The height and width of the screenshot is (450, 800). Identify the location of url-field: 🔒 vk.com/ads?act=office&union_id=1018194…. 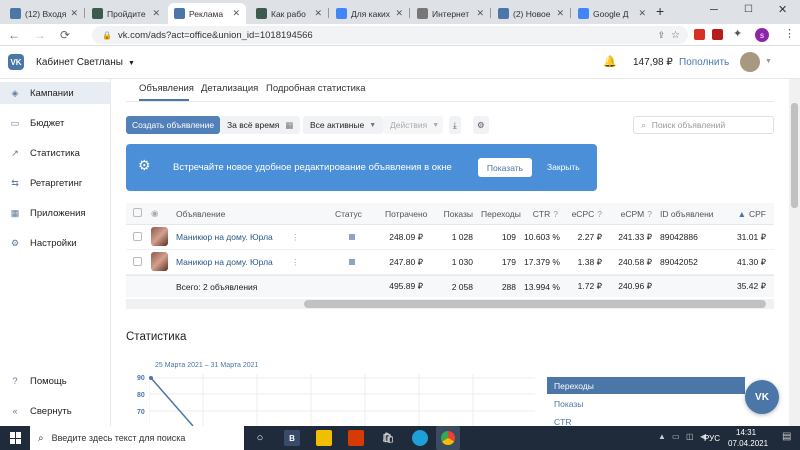
(390, 35).